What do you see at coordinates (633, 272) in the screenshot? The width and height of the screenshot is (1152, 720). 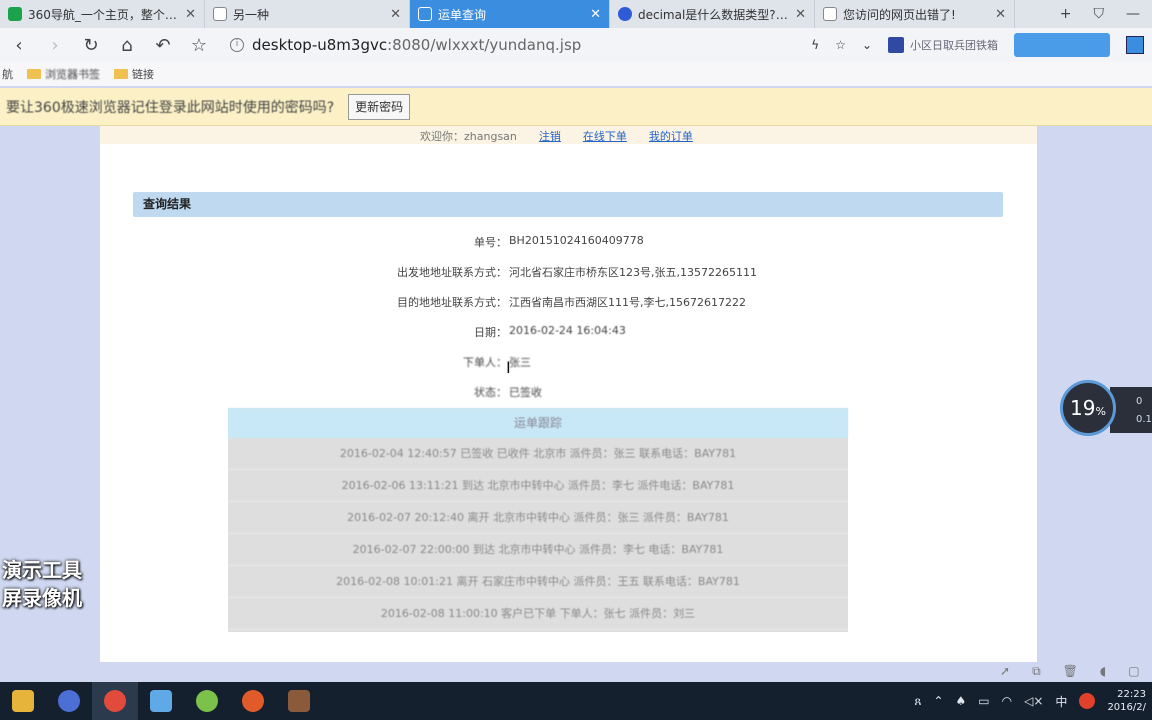 I see `field-value: 河北省石家庄市桥东区123号,张五,13572265111` at bounding box center [633, 272].